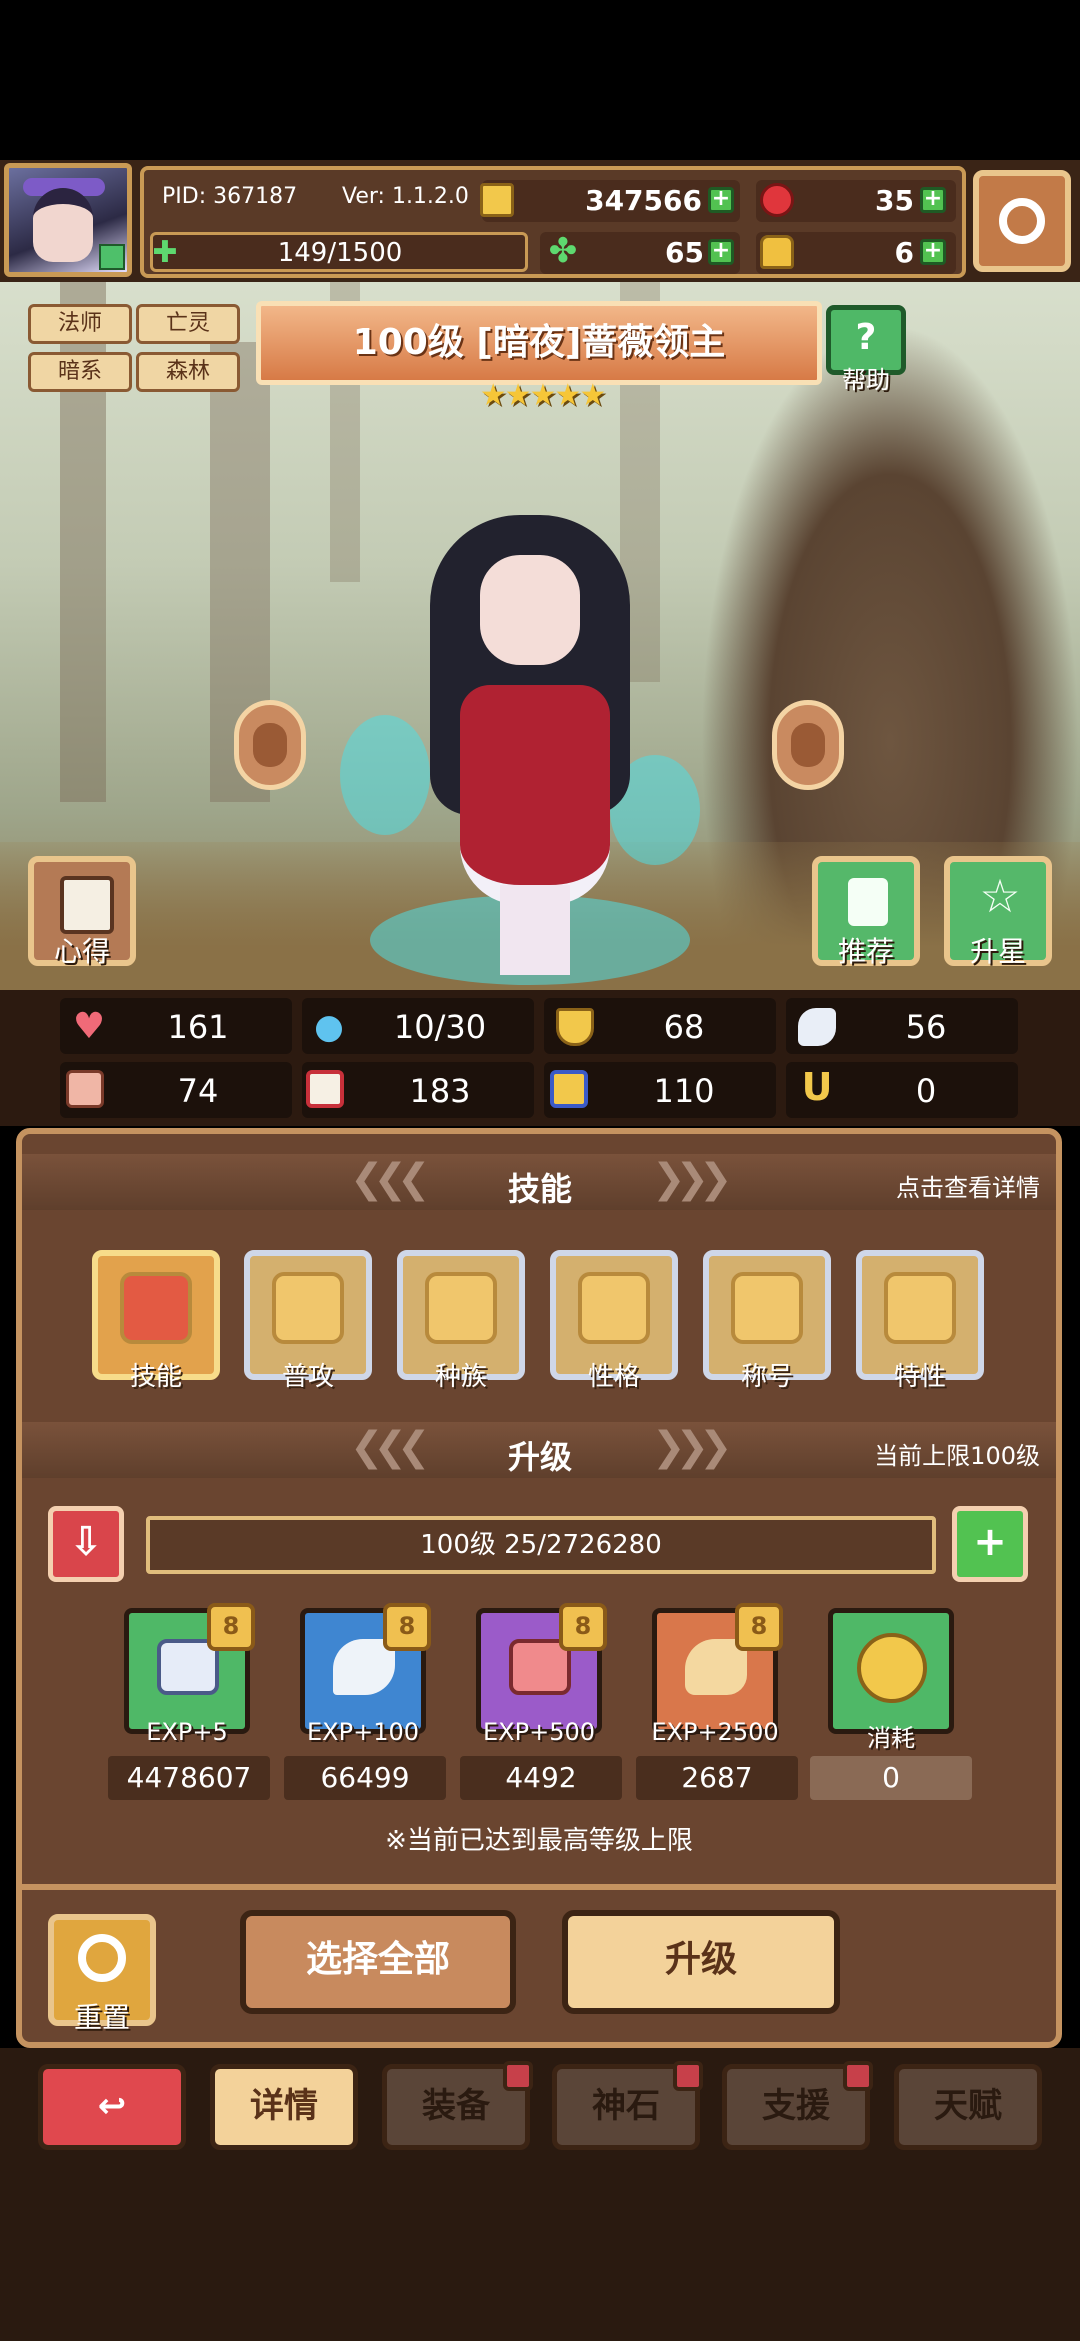  I want to click on tag-class: 法师, so click(80, 324).